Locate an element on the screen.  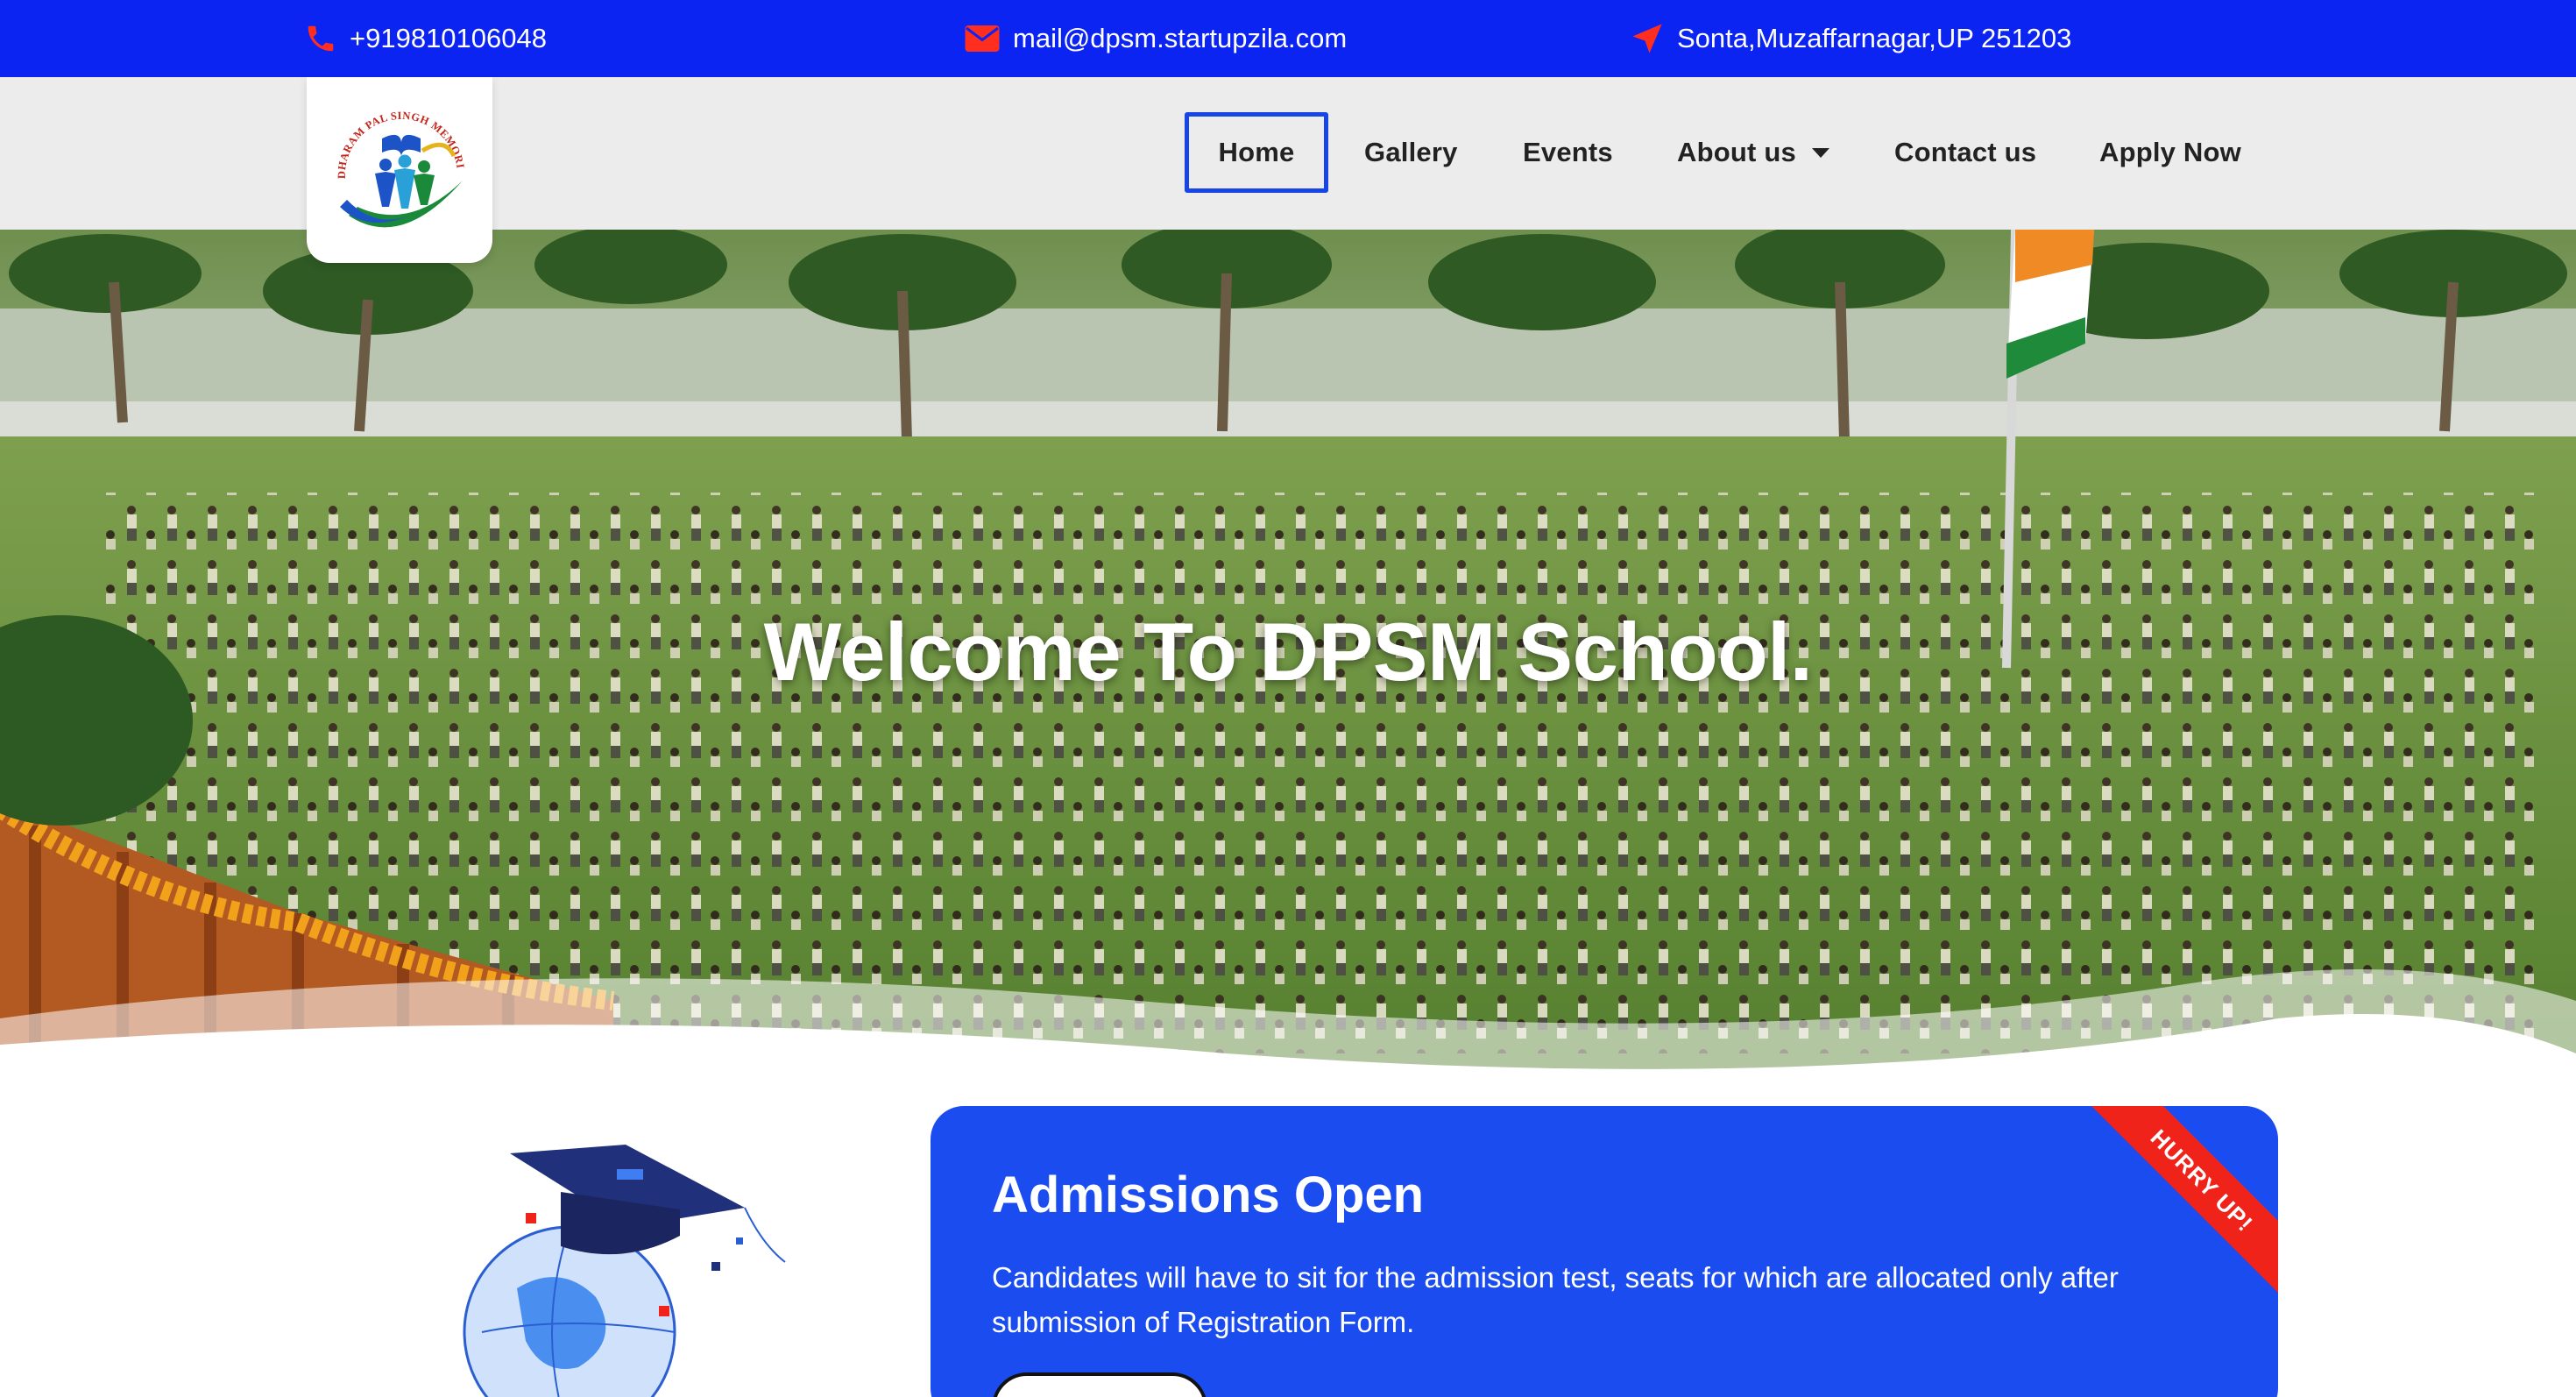
location-arrow-icon is located at coordinates (1647, 38).